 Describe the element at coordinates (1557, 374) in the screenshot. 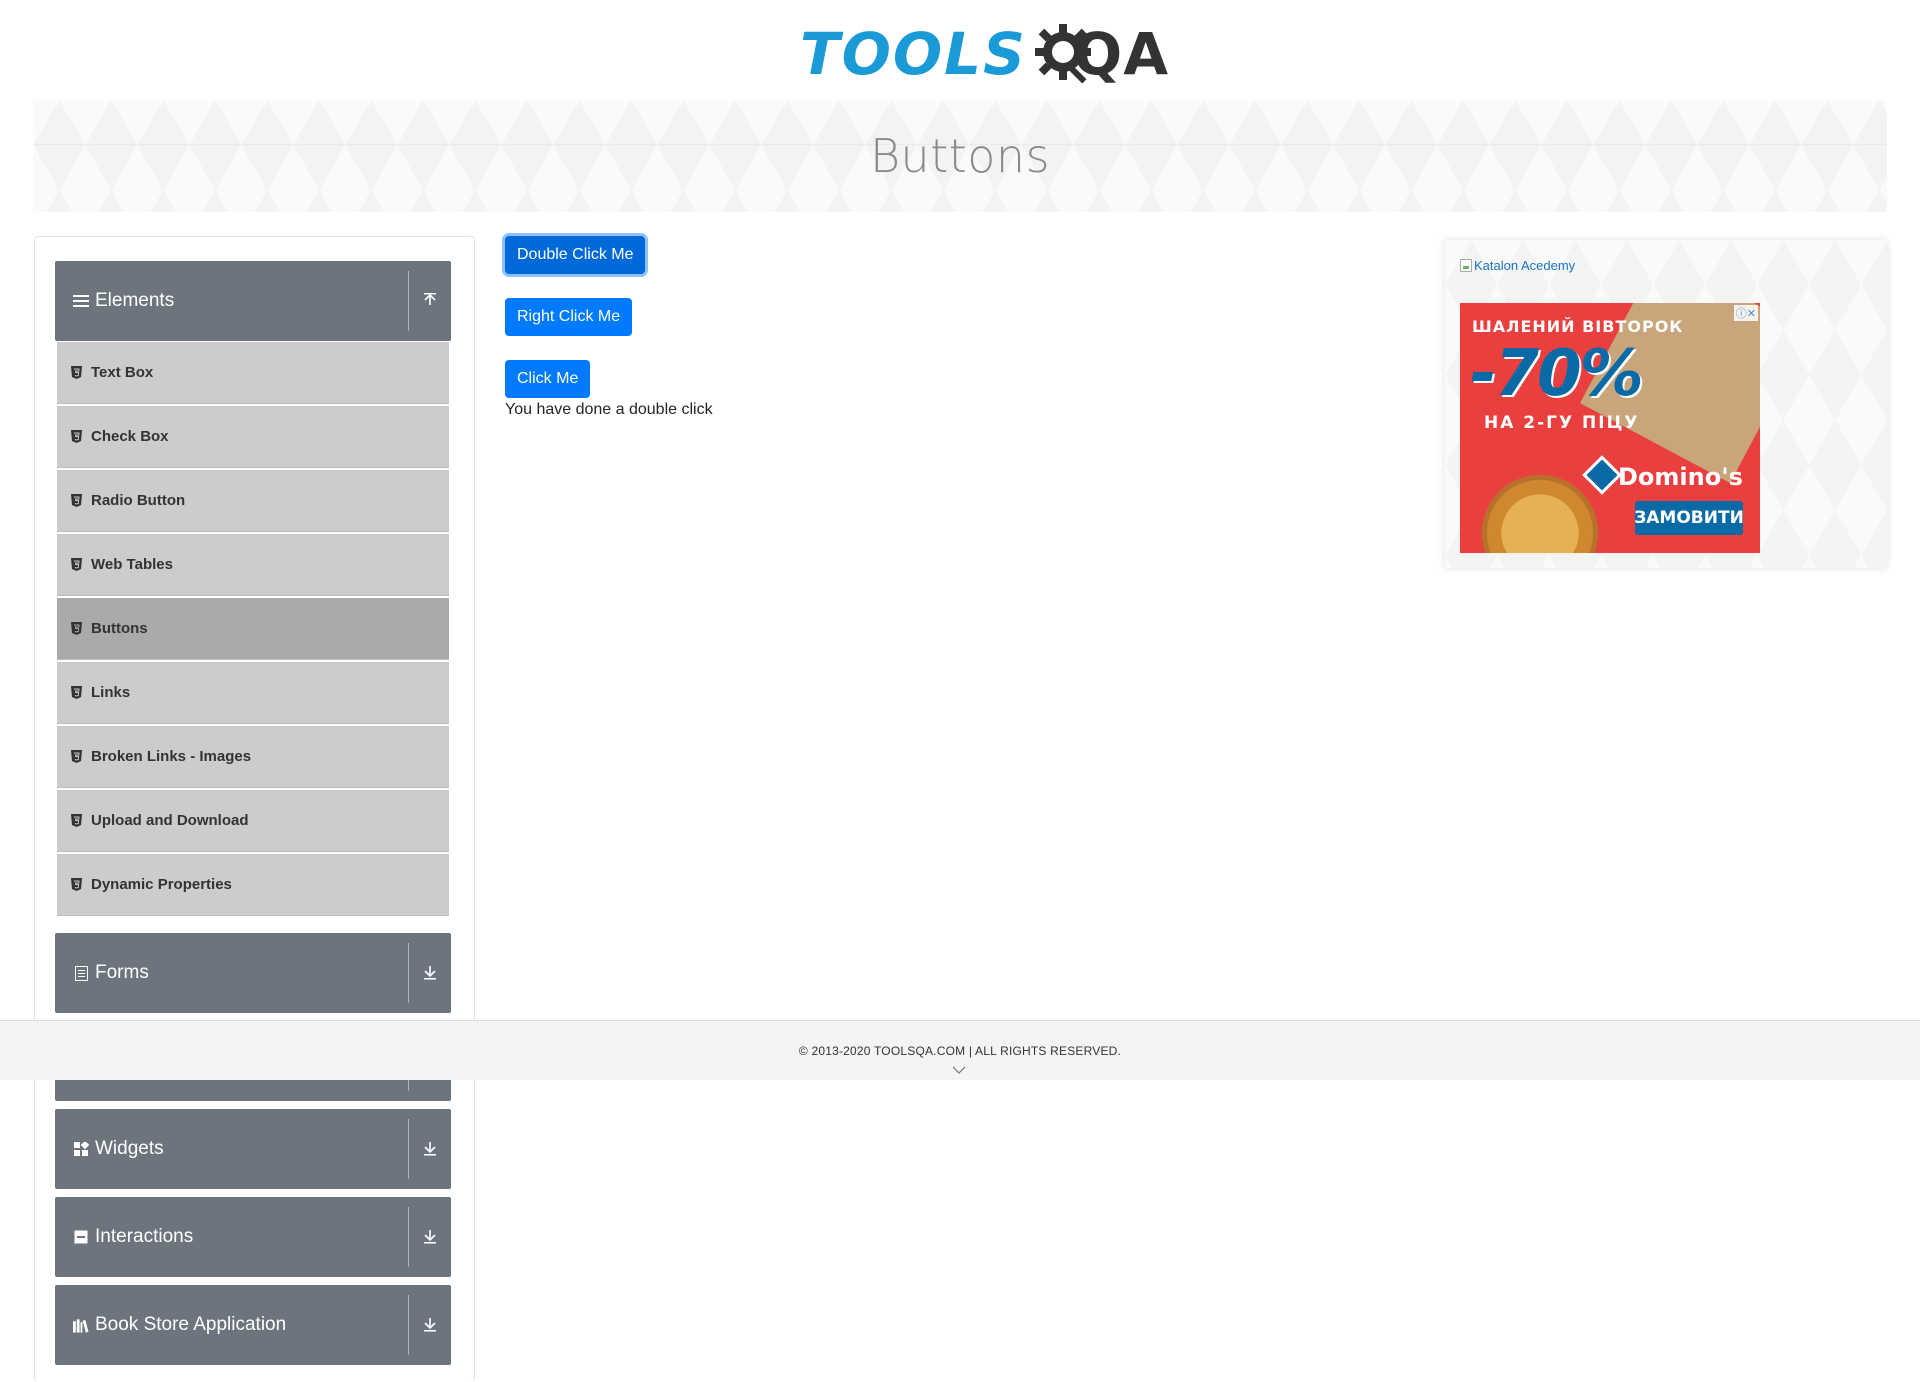

I see `ad-discount: -70%` at that location.